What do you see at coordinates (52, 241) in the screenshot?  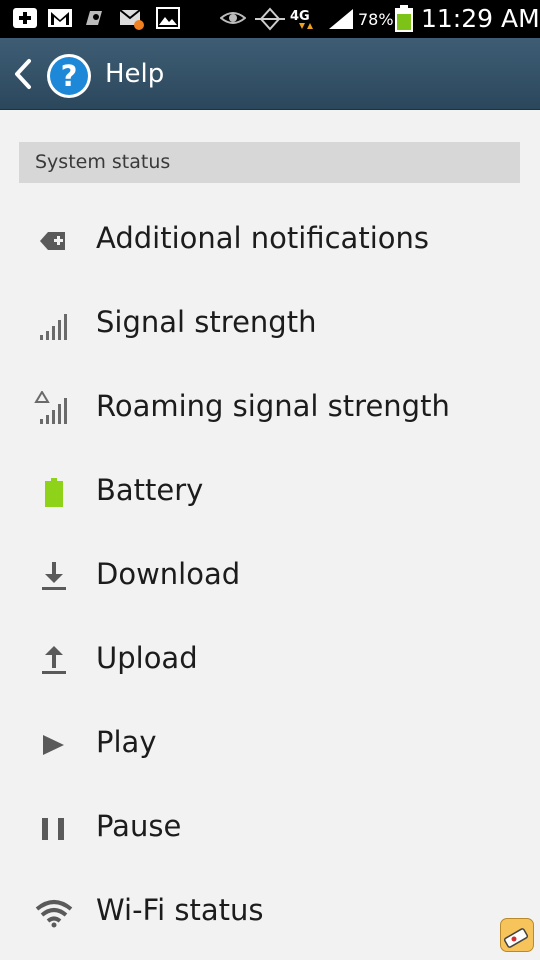 I see `additional-notifications-icon` at bounding box center [52, 241].